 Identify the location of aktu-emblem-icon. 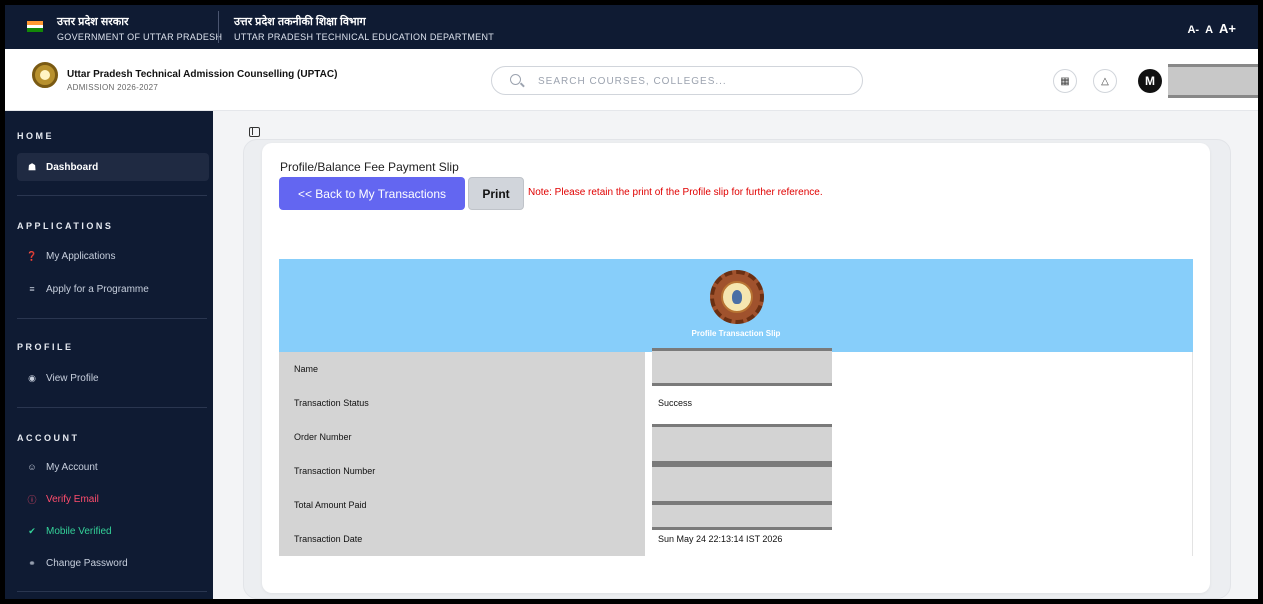
(737, 297).